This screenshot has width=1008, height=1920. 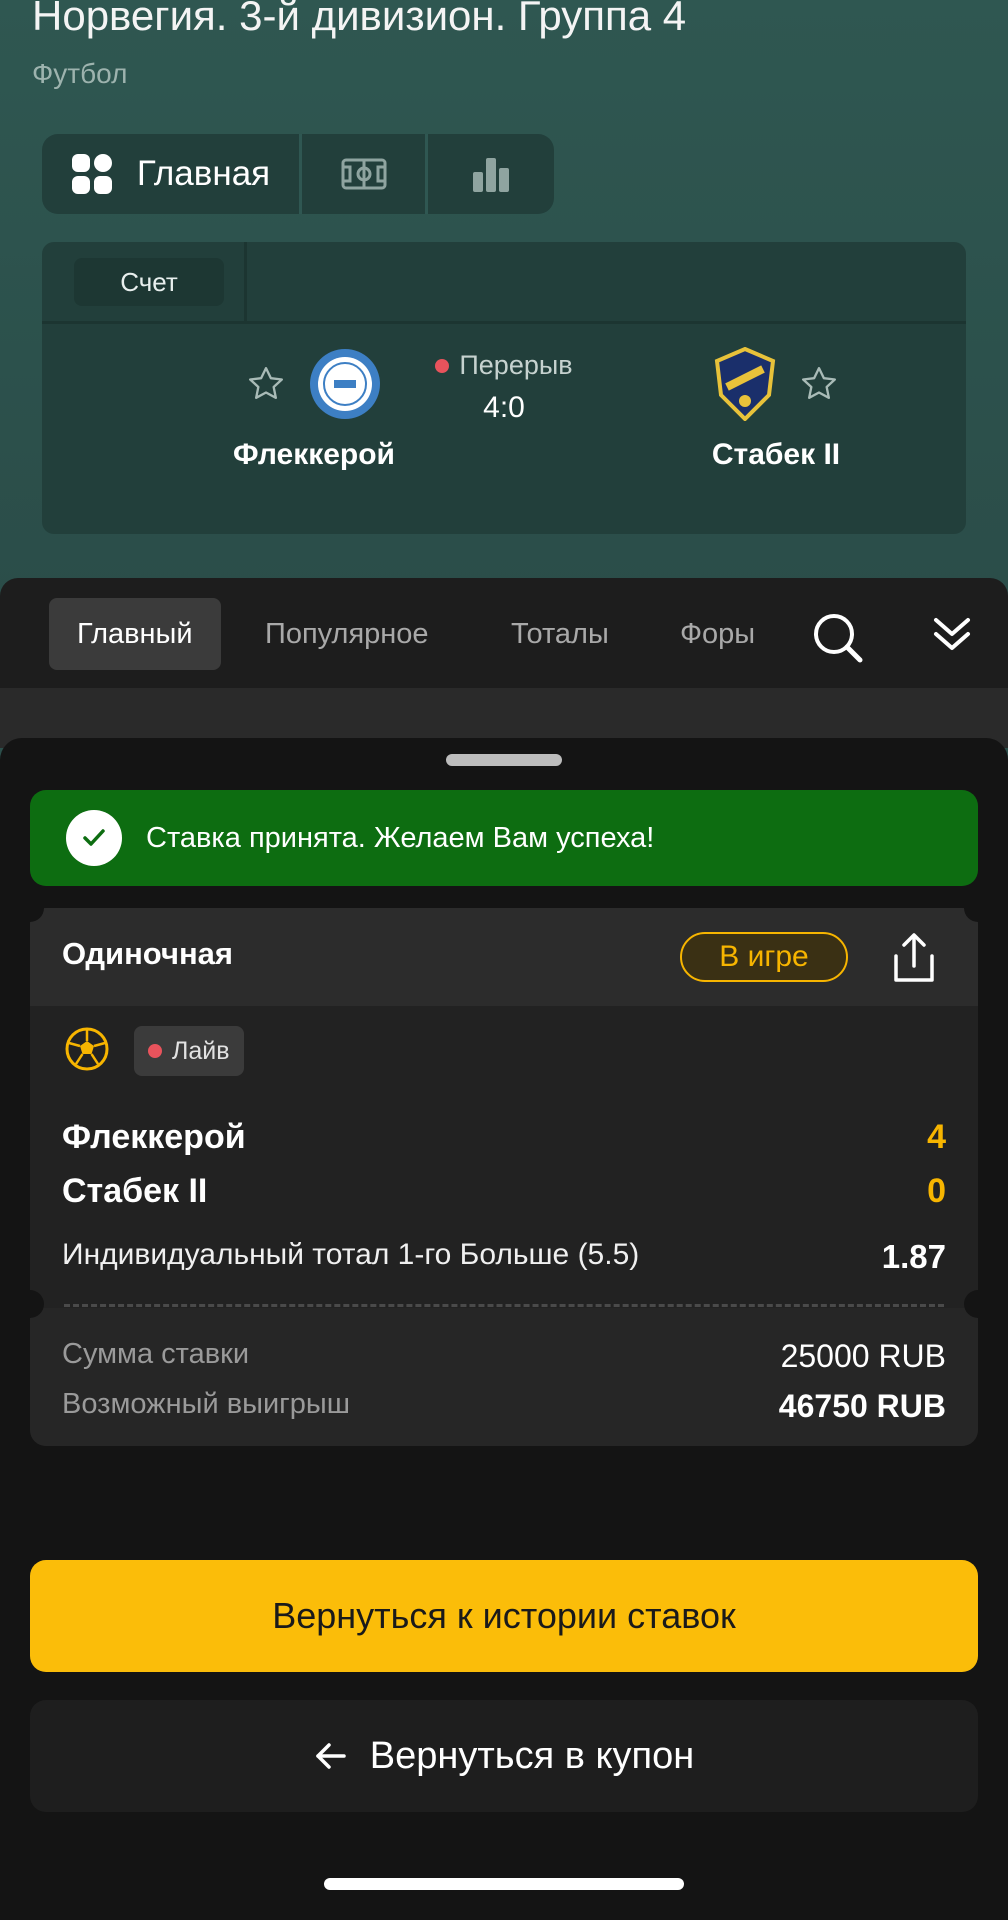 I want to click on pick-home-score: 4, so click(x=936, y=1137).